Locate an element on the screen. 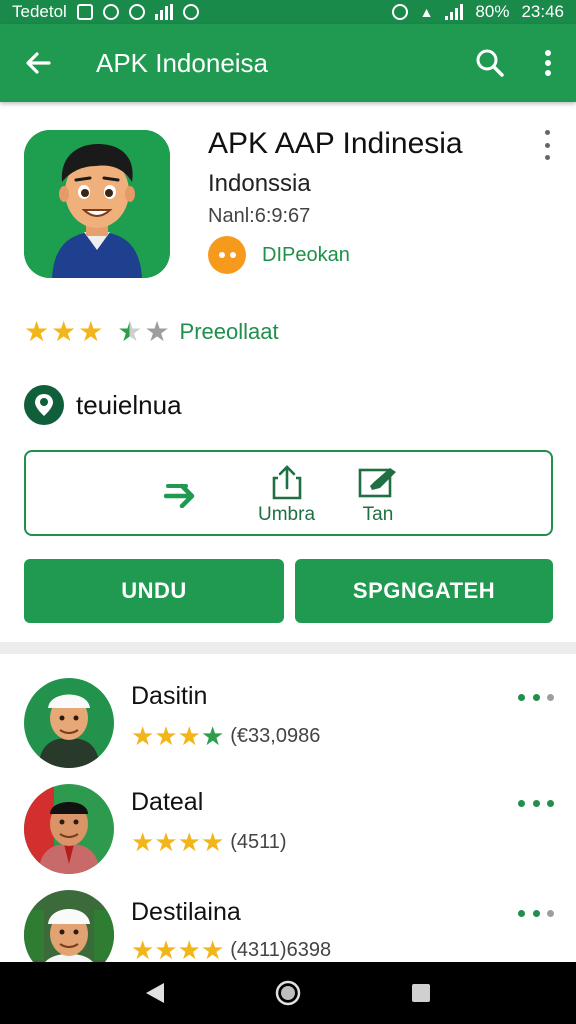 The height and width of the screenshot is (1024, 576). cell-signal-icon is located at coordinates (454, 12).